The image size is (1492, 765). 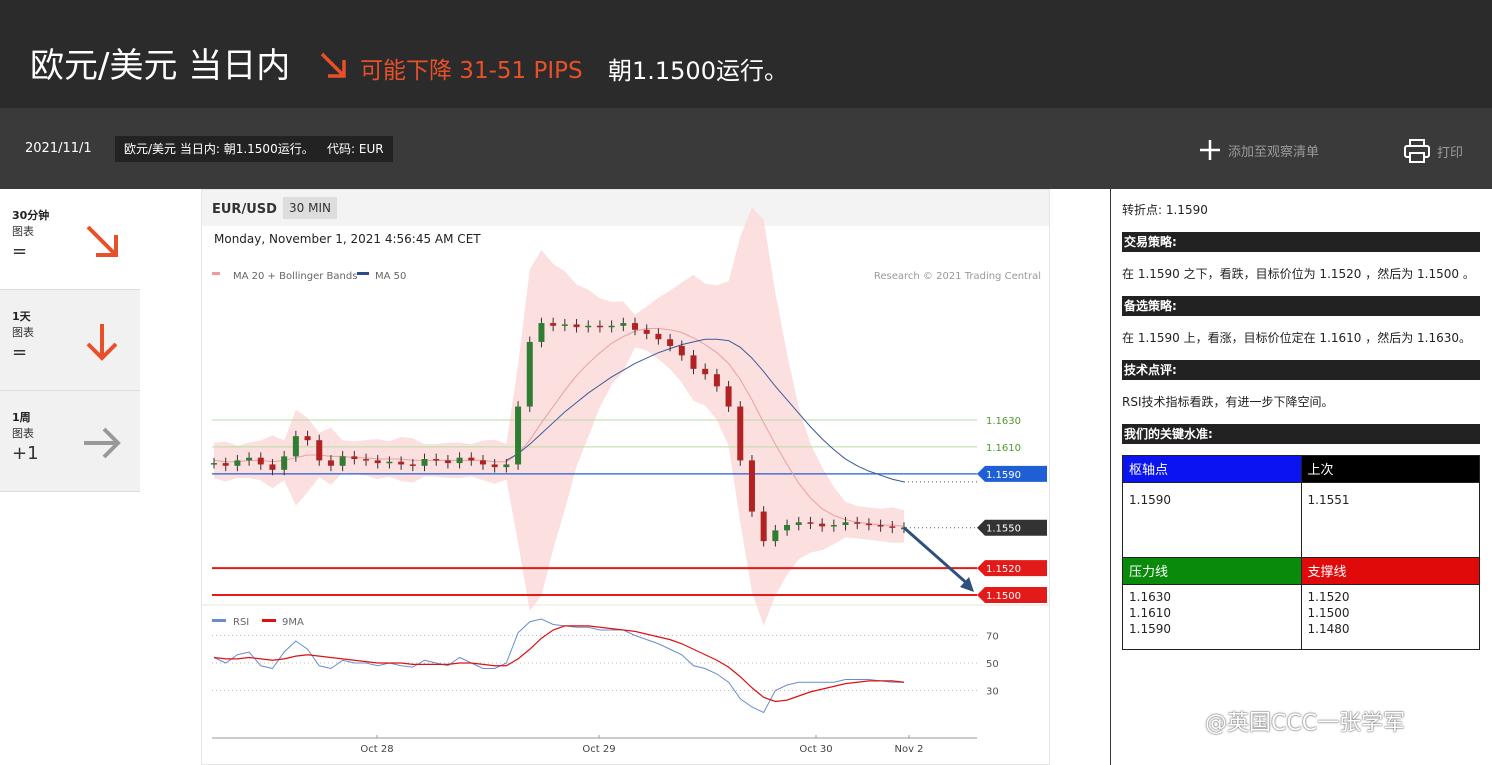 What do you see at coordinates (908, 749) in the screenshot?
I see `x-tick-label: Nov 2` at bounding box center [908, 749].